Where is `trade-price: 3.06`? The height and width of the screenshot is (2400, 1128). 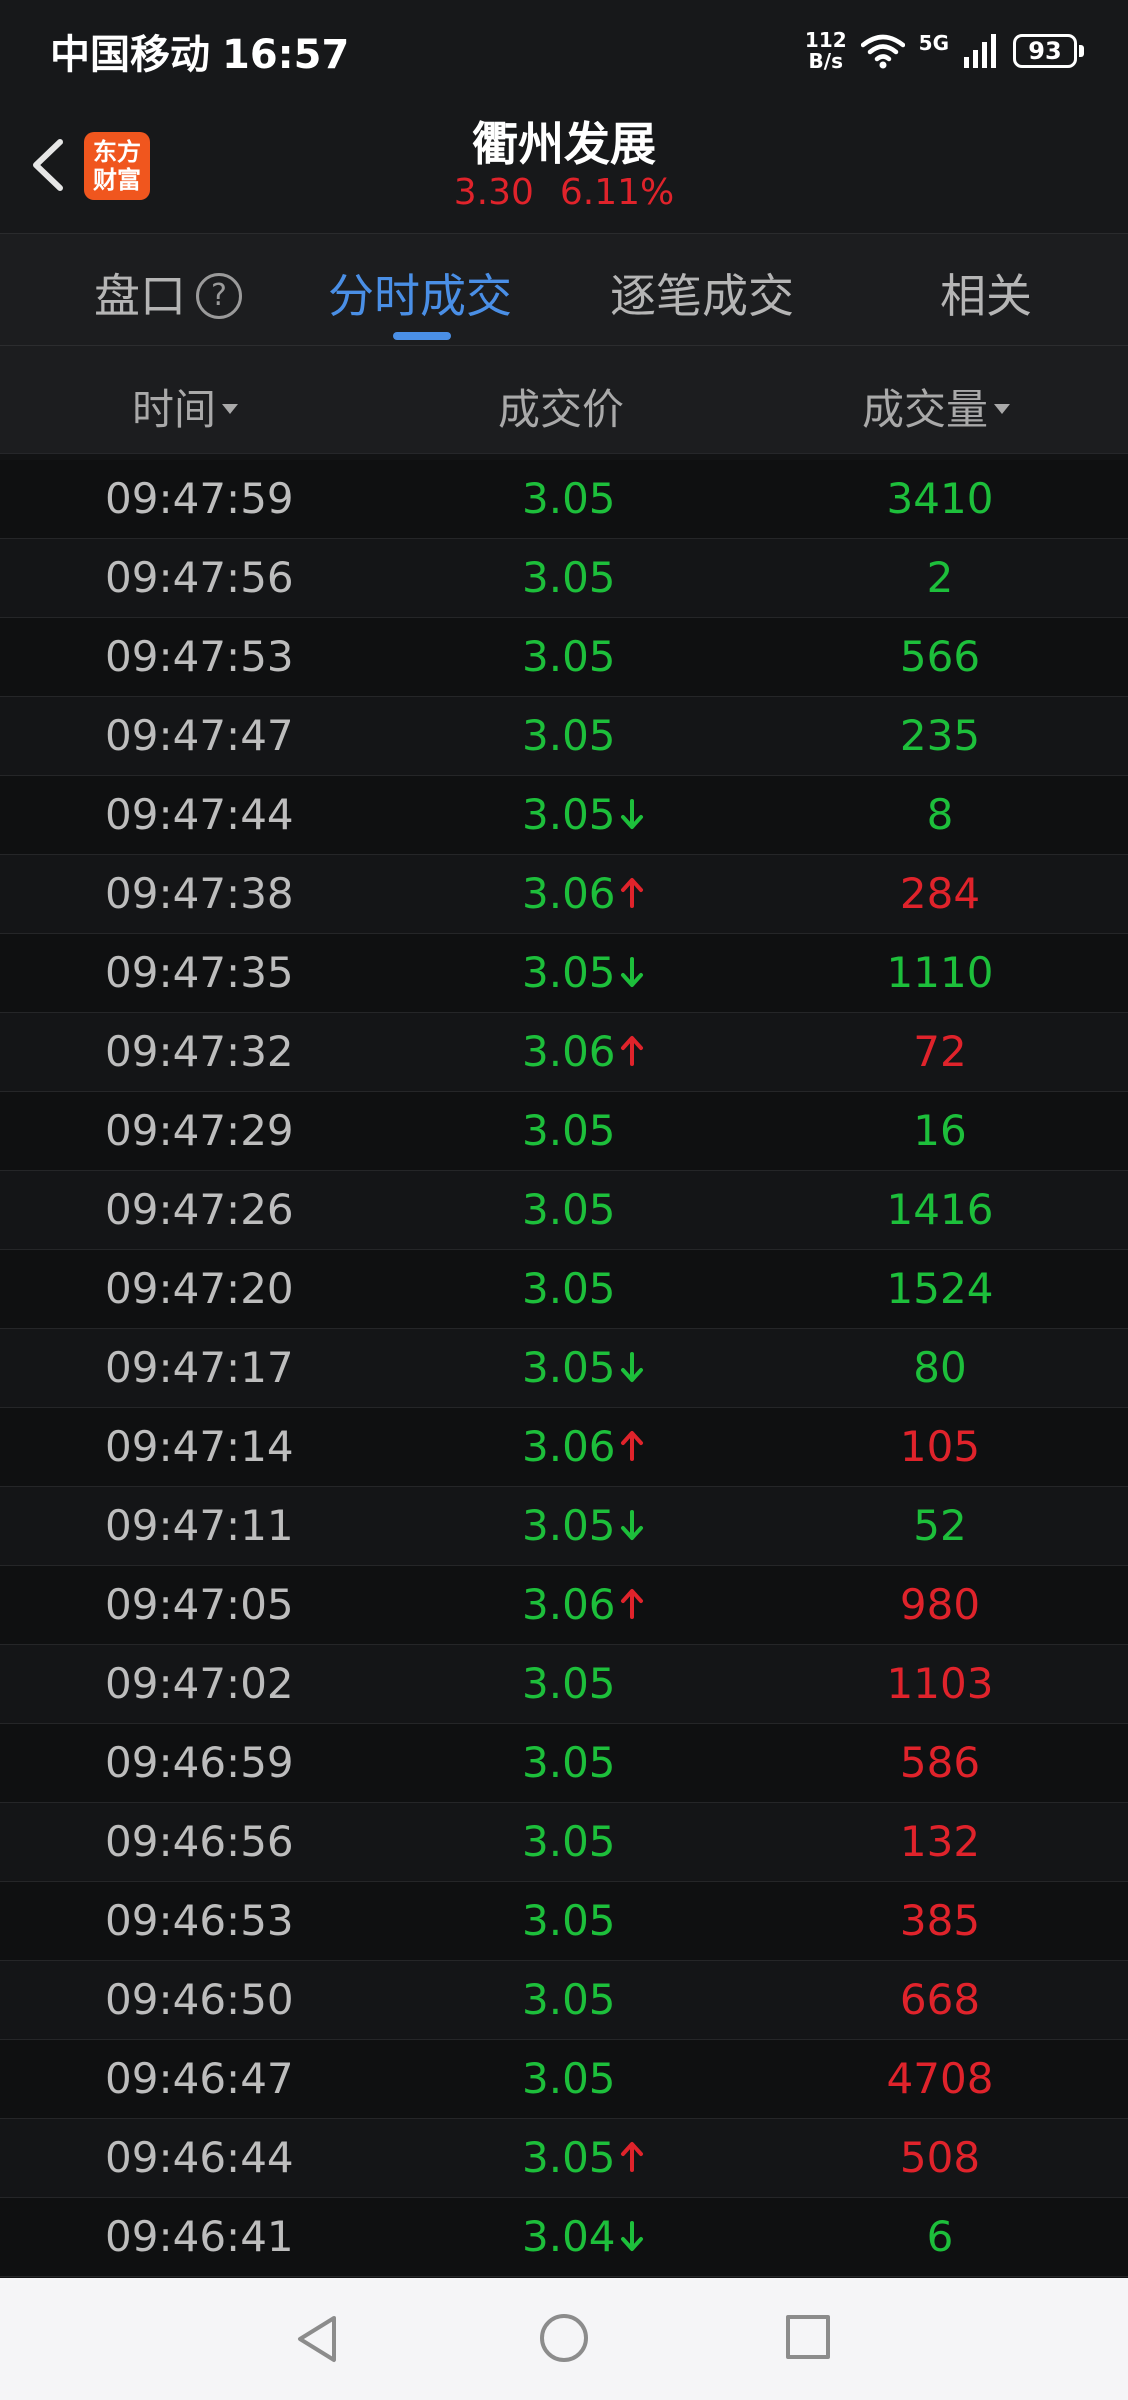
trade-price: 3.06 is located at coordinates (583, 1446).